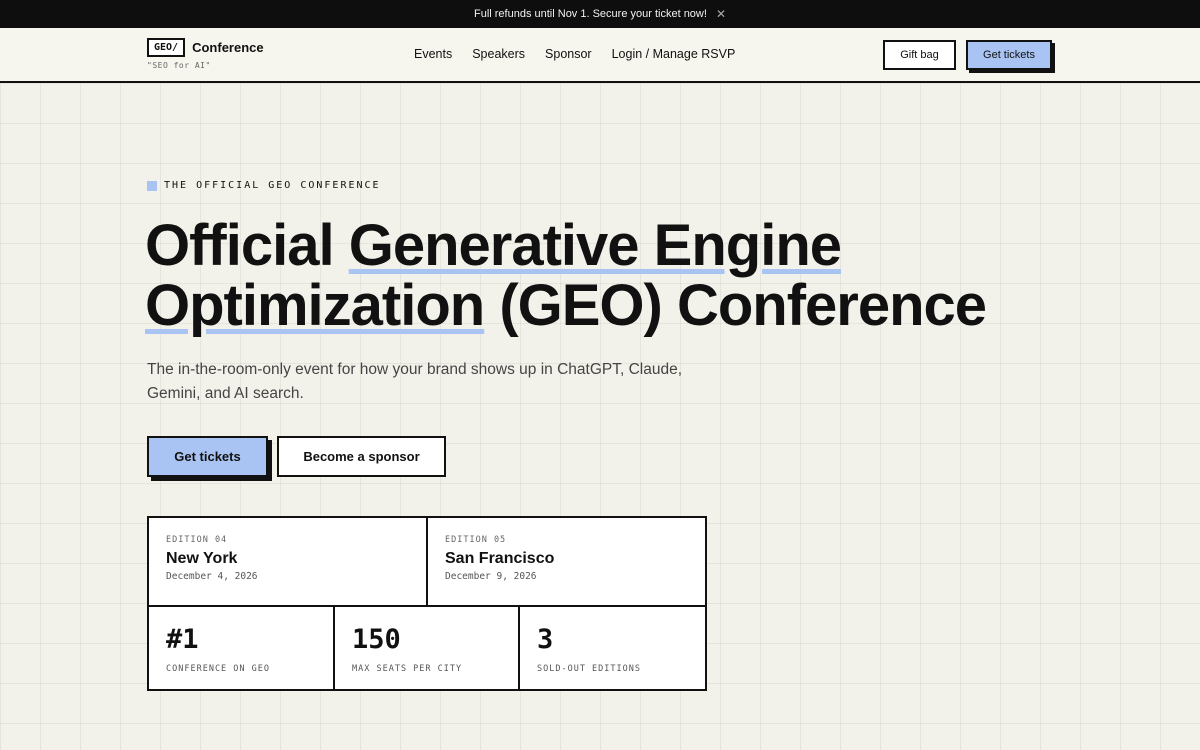 Image resolution: width=1200 pixels, height=750 pixels. I want to click on nav-item-login: Login / Manage RSVP, so click(674, 54).